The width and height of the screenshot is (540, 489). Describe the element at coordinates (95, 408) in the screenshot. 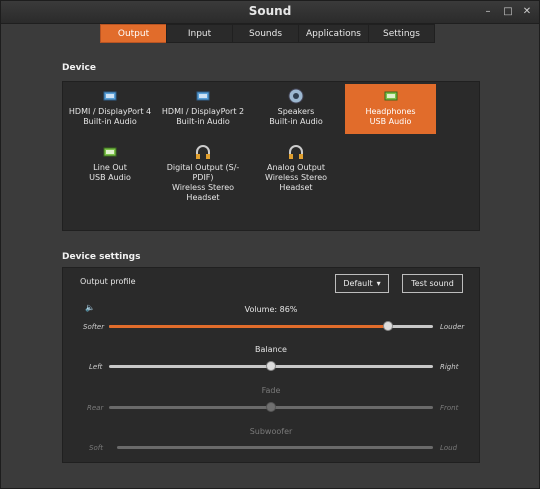

I see `fade-min-label: Rear` at that location.